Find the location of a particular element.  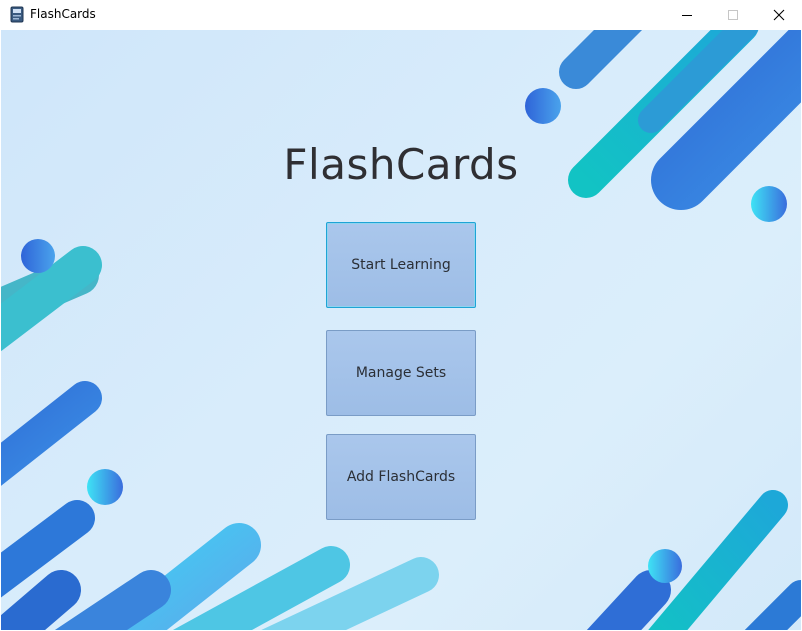

manage-sets-button: Manage Sets is located at coordinates (401, 373).